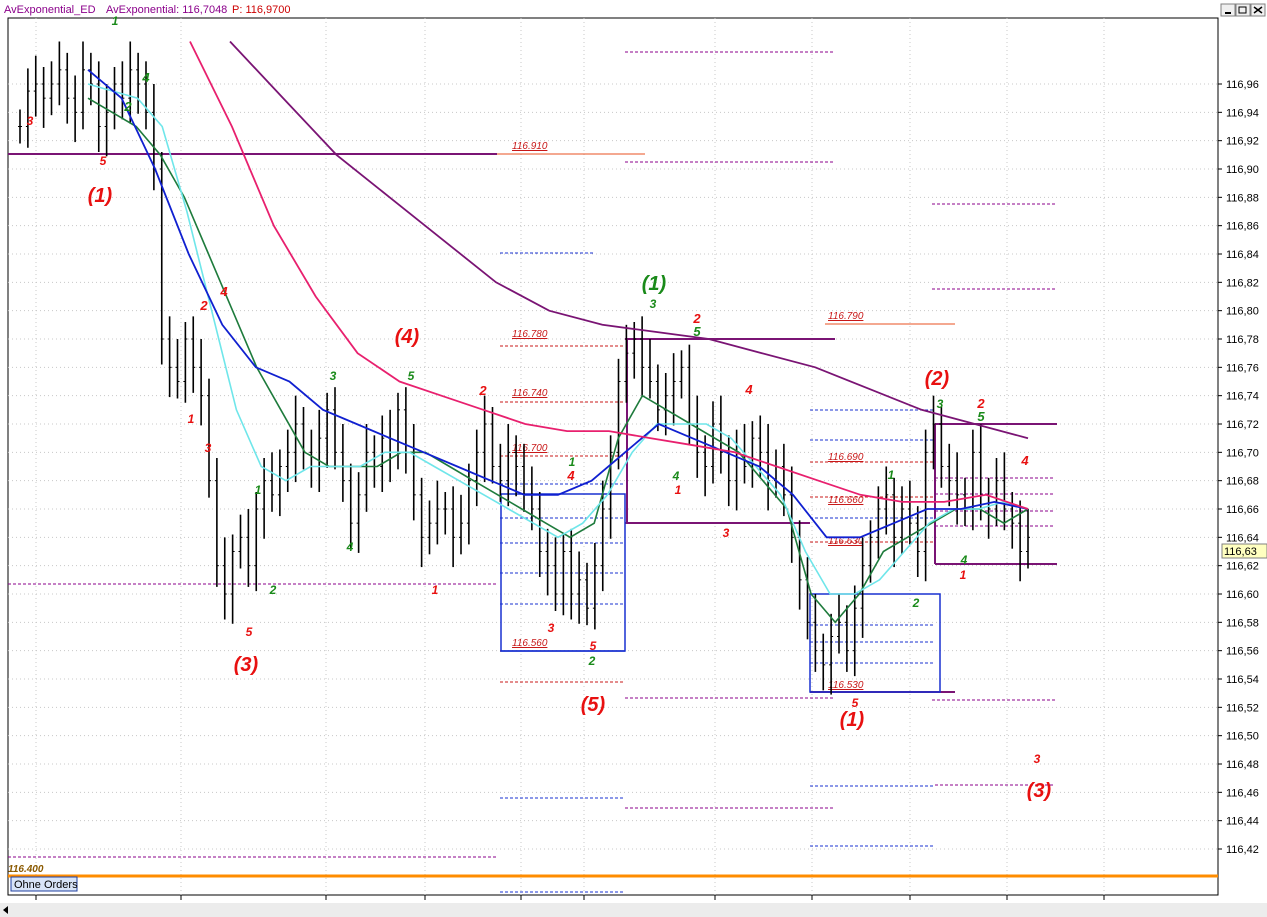 The width and height of the screenshot is (1267, 917). I want to click on price-tick-label: 116,86, so click(1242, 227).